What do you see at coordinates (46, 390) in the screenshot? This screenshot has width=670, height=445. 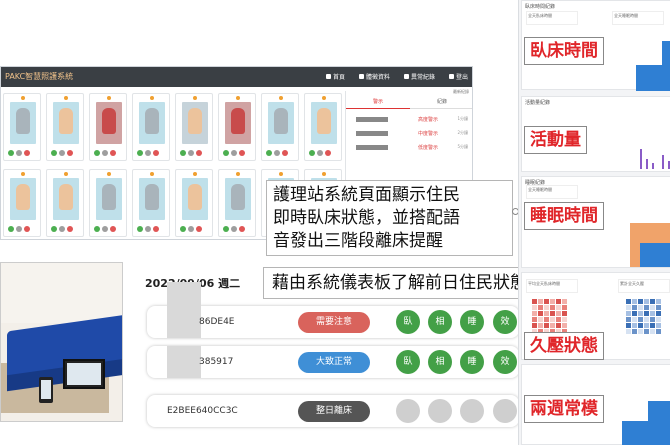 I see `phone-device` at bounding box center [46, 390].